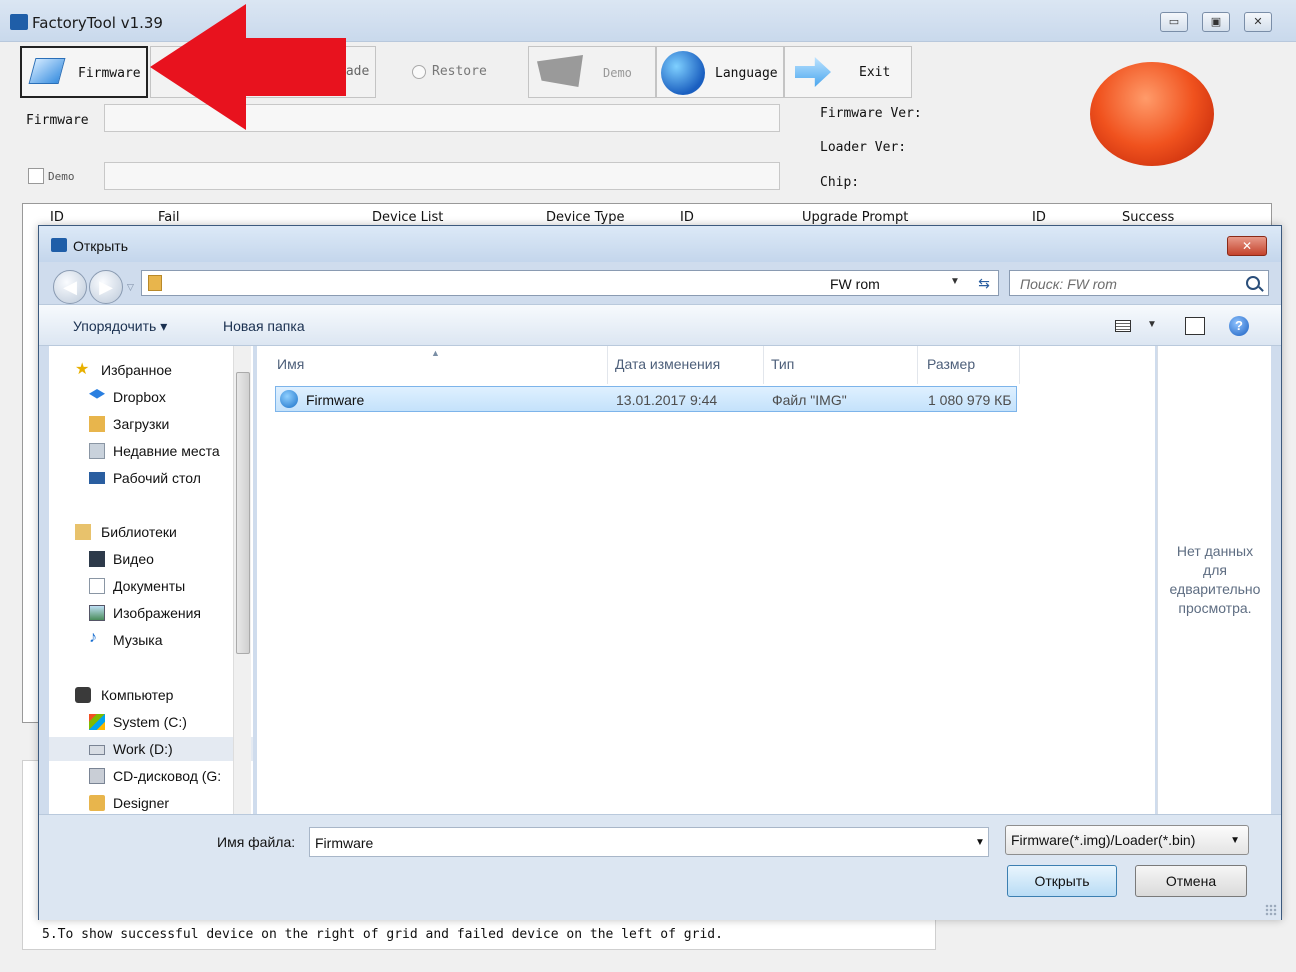  I want to click on recent-places-icon, so click(97, 451).